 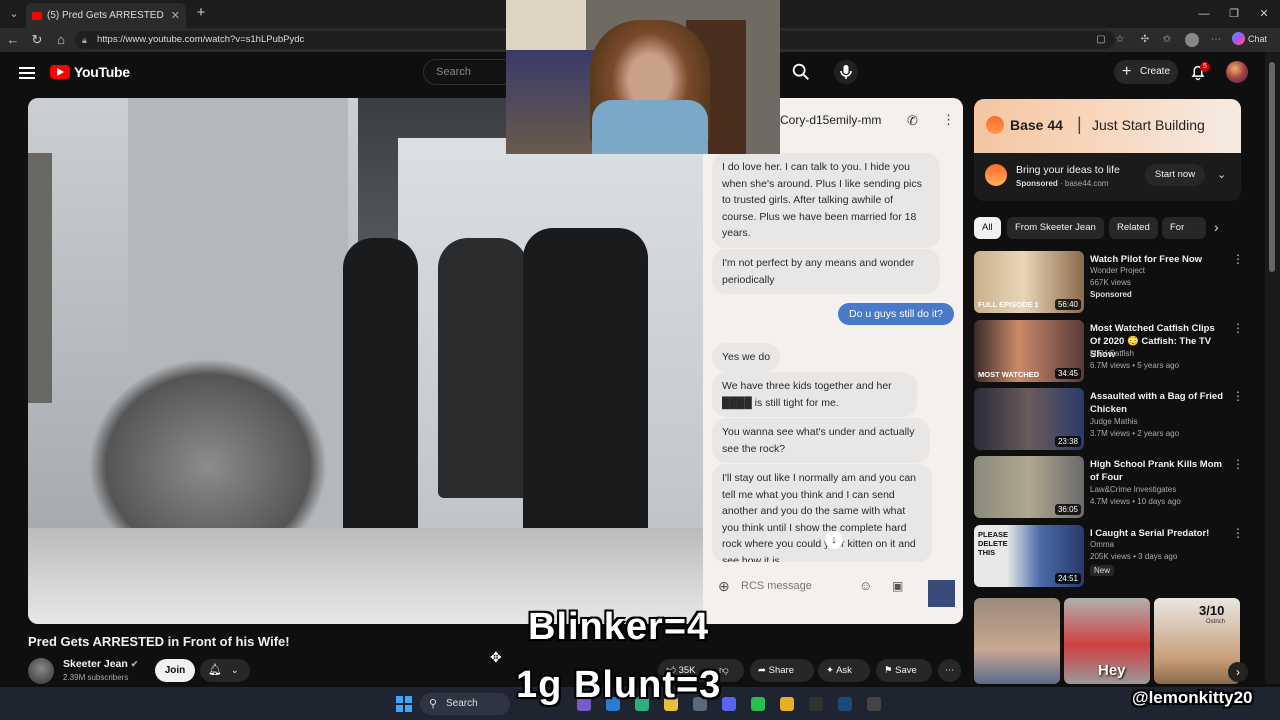 What do you see at coordinates (1157, 471) in the screenshot?
I see `video-title: High School Prank Kills Mom of Four` at bounding box center [1157, 471].